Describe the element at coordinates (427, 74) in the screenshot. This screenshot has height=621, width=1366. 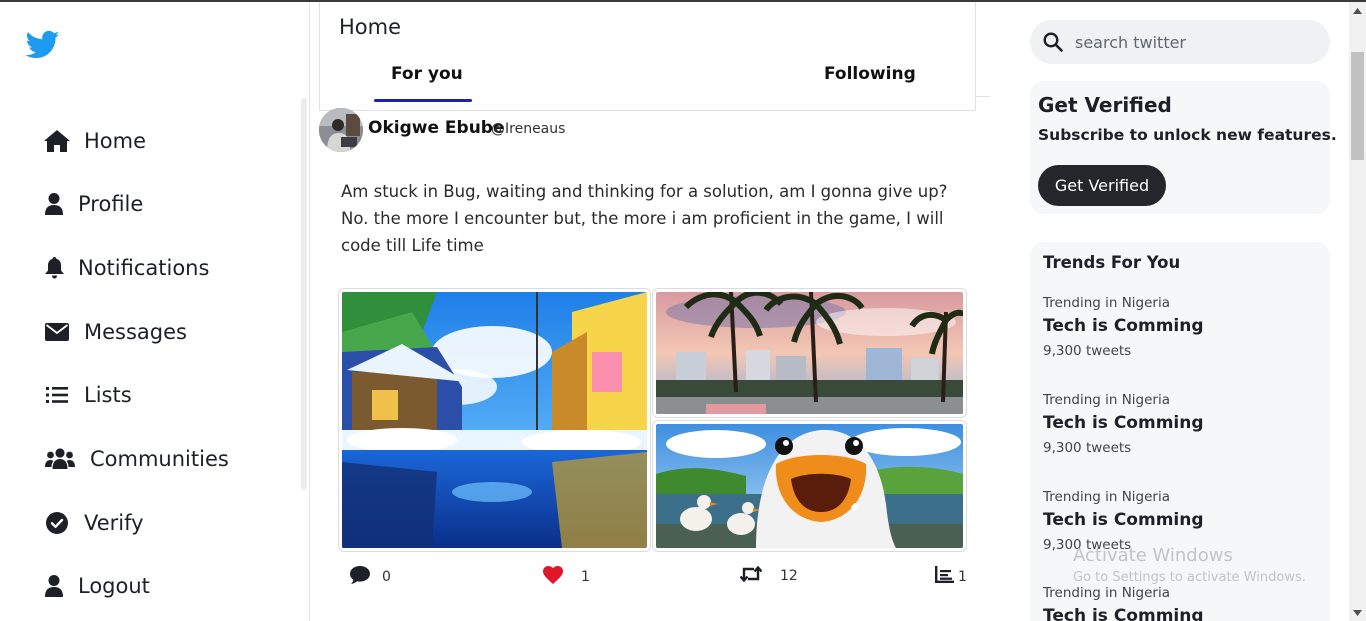
I see `tab-for-you: For you` at that location.